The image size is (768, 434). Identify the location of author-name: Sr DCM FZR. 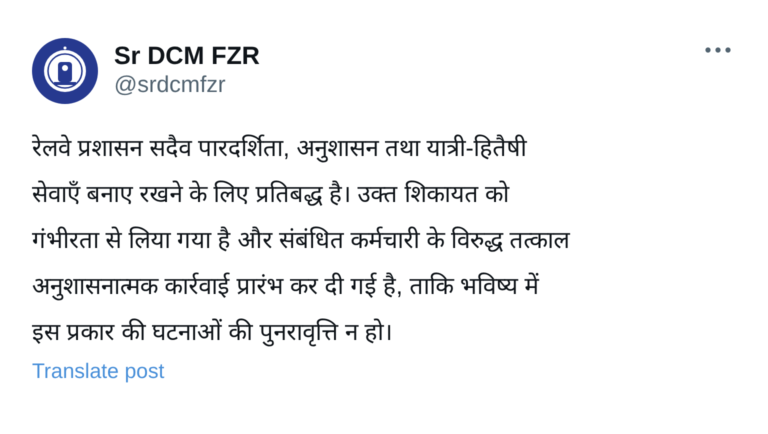
(407, 57).